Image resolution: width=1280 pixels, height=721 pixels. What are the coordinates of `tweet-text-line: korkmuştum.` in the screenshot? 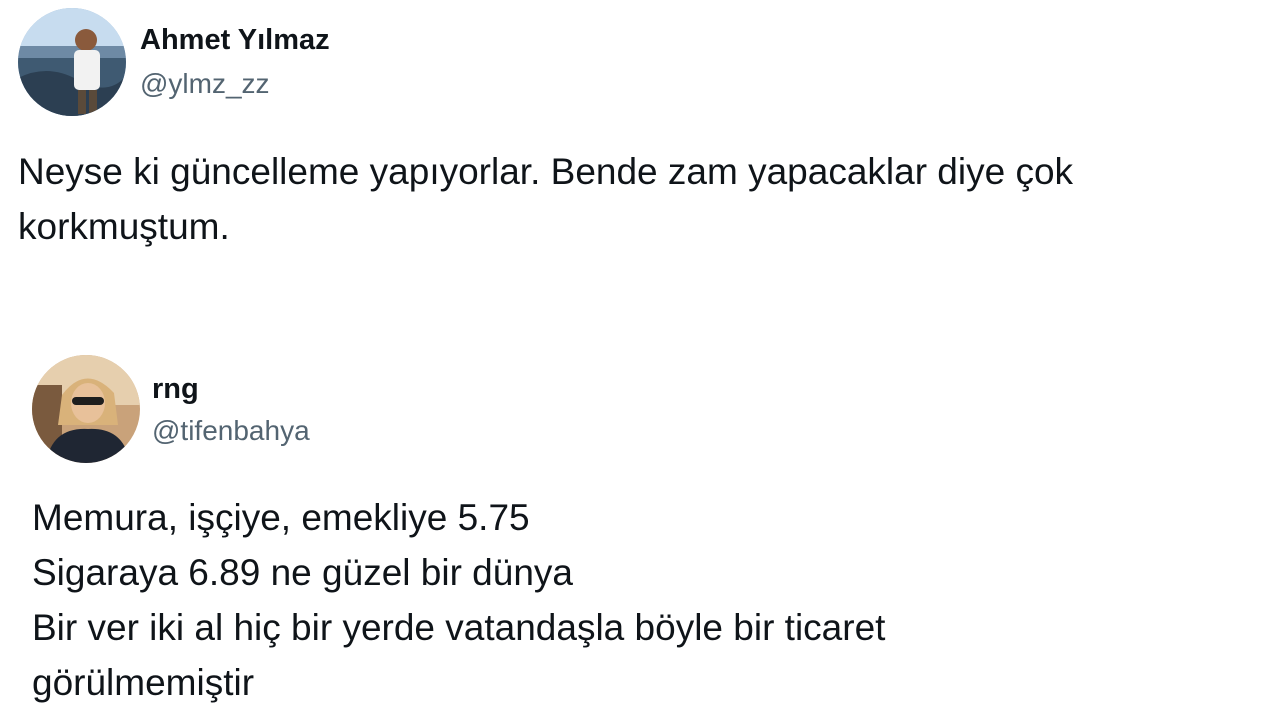 It's located at (124, 226).